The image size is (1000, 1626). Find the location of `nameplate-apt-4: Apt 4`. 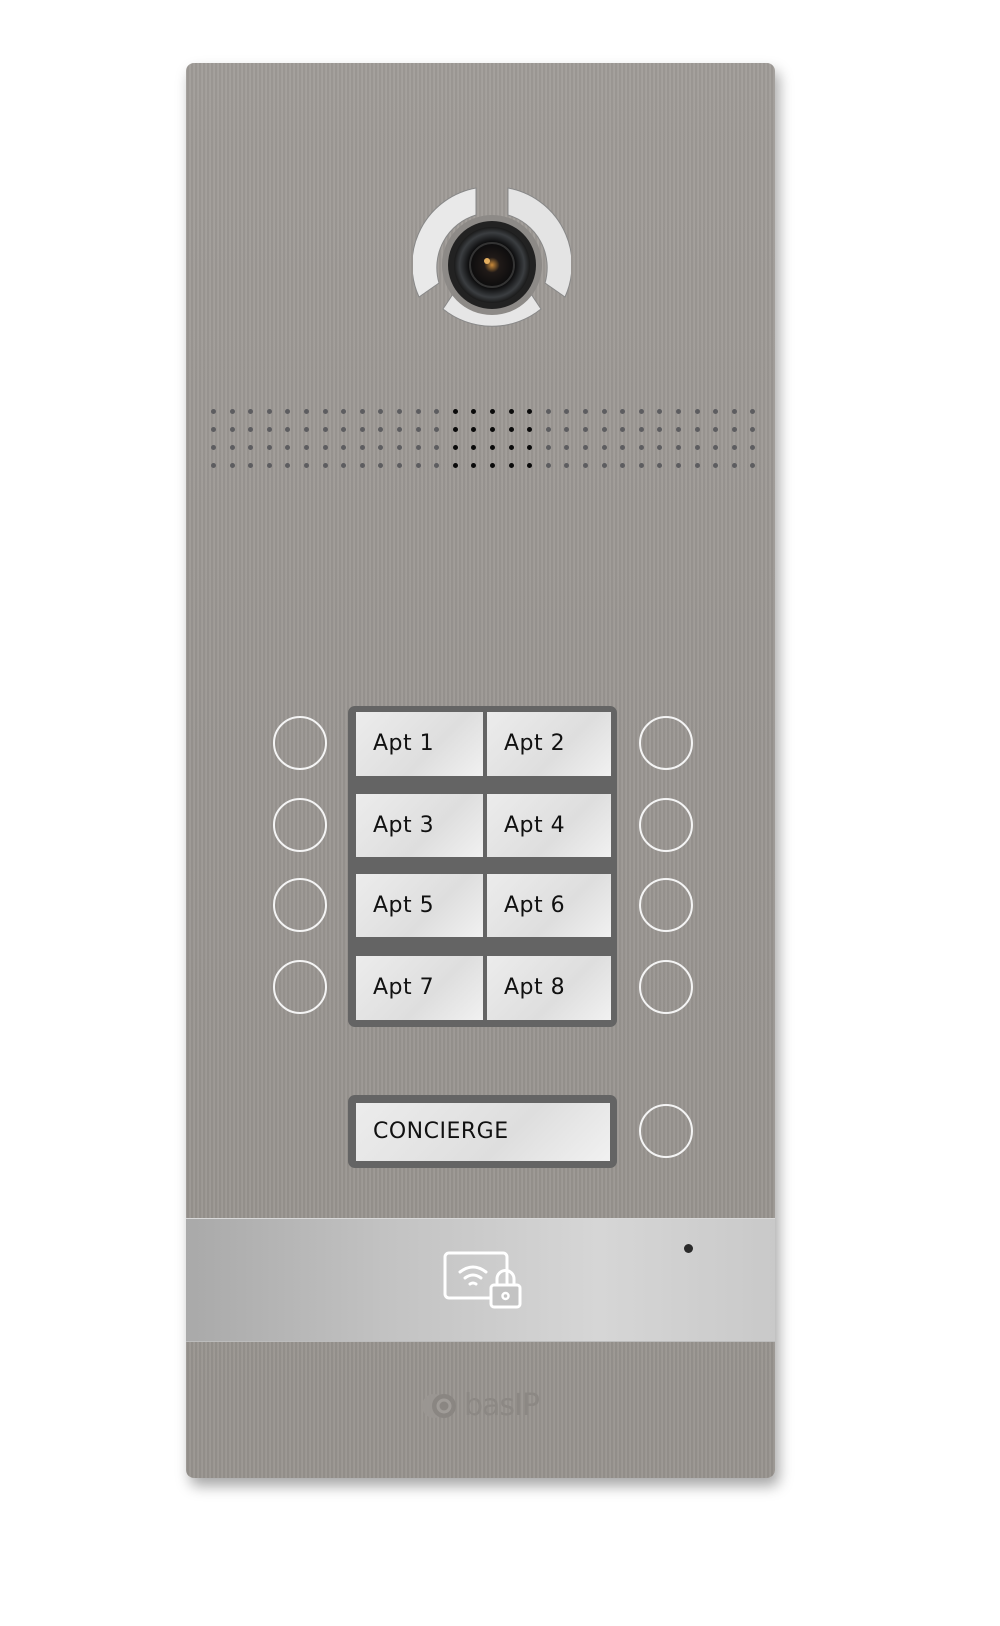

nameplate-apt-4: Apt 4 is located at coordinates (549, 825).